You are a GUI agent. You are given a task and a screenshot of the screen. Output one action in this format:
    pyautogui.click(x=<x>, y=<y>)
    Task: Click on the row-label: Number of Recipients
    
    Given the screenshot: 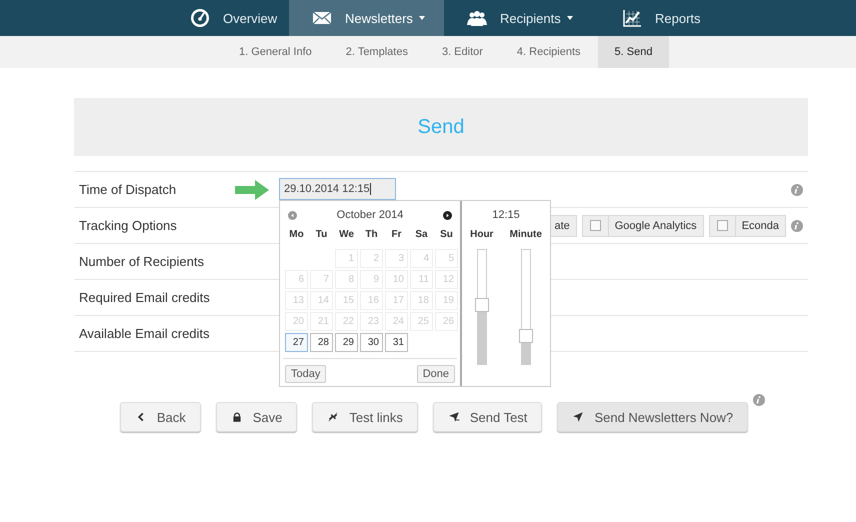 What is the action you would take?
    pyautogui.click(x=141, y=261)
    